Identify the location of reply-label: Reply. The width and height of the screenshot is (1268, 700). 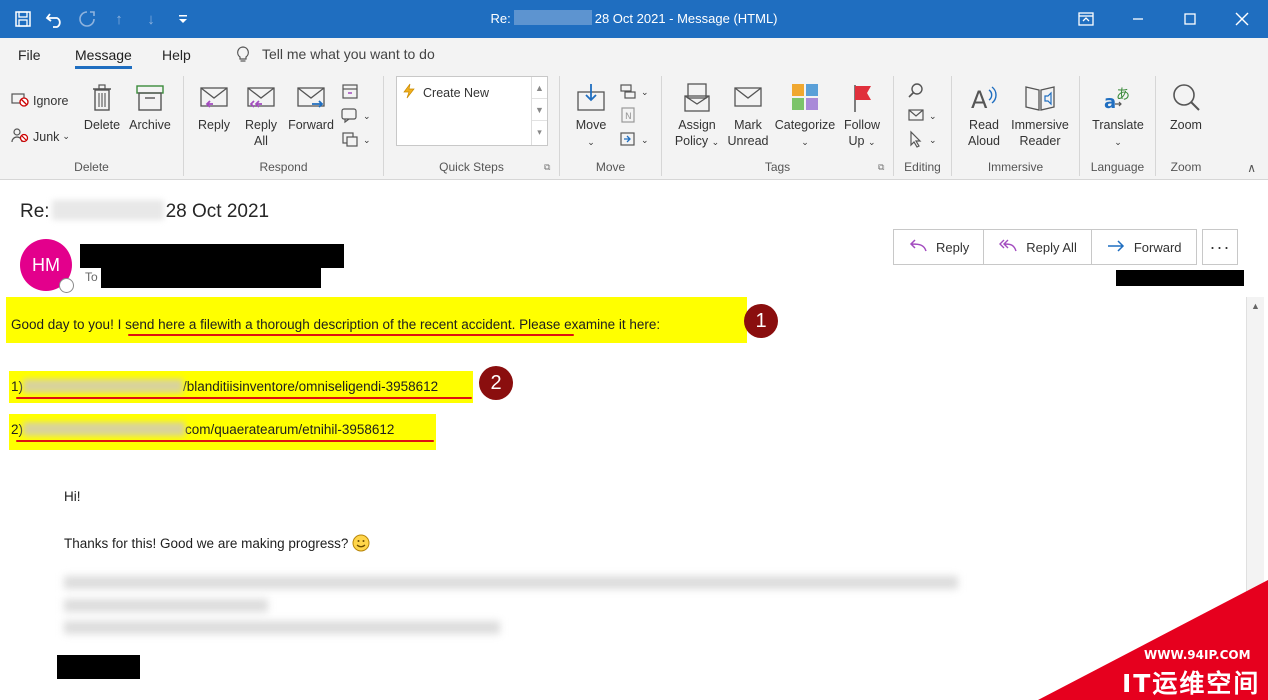
(214, 125).